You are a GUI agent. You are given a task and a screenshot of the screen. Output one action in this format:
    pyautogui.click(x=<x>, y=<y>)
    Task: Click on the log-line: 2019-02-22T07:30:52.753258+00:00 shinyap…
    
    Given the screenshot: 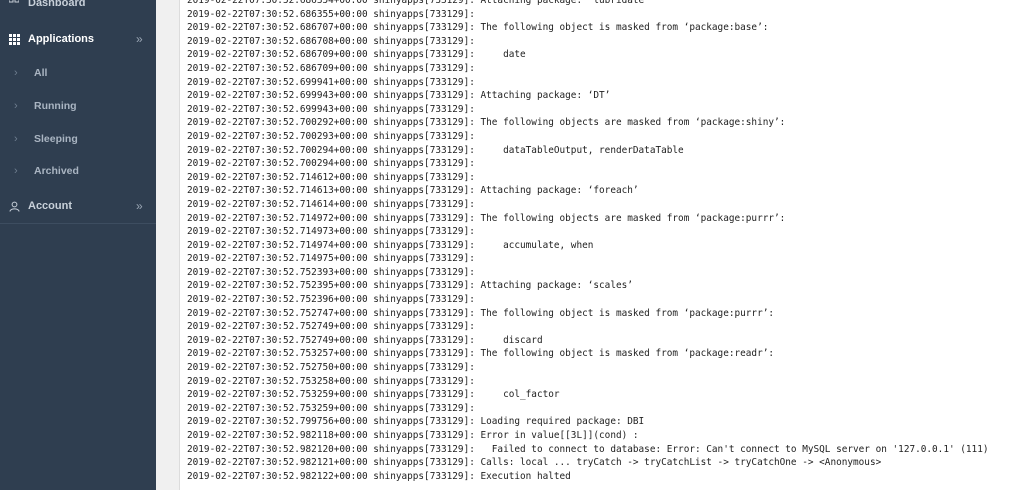 What is the action you would take?
    pyautogui.click(x=331, y=381)
    